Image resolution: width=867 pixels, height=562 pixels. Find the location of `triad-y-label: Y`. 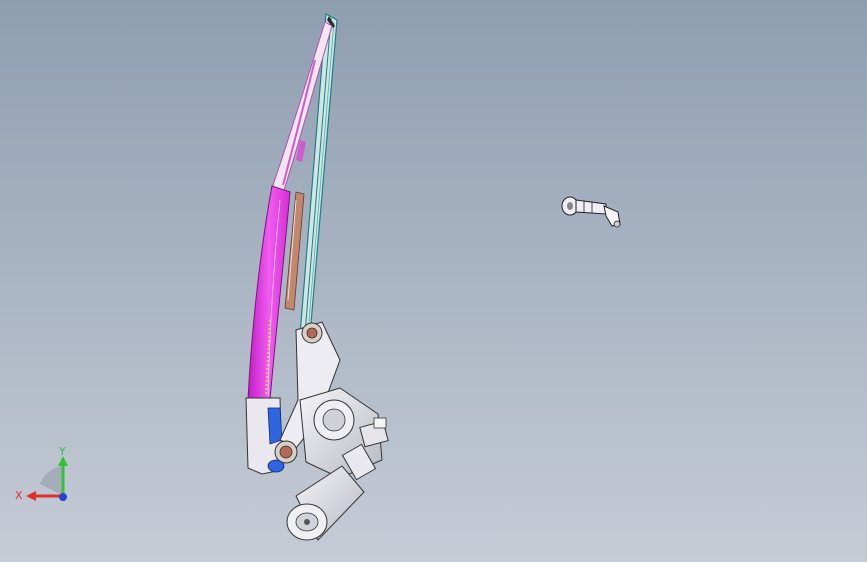

triad-y-label: Y is located at coordinates (62, 451).